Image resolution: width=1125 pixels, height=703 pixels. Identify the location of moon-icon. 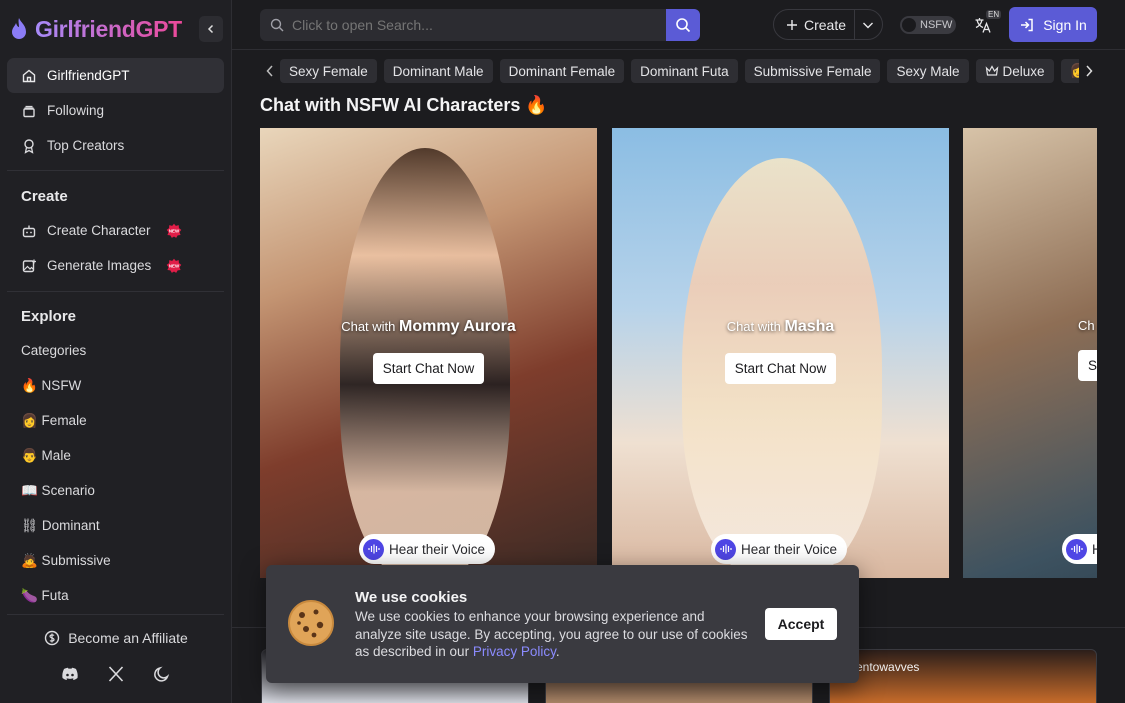
(162, 674).